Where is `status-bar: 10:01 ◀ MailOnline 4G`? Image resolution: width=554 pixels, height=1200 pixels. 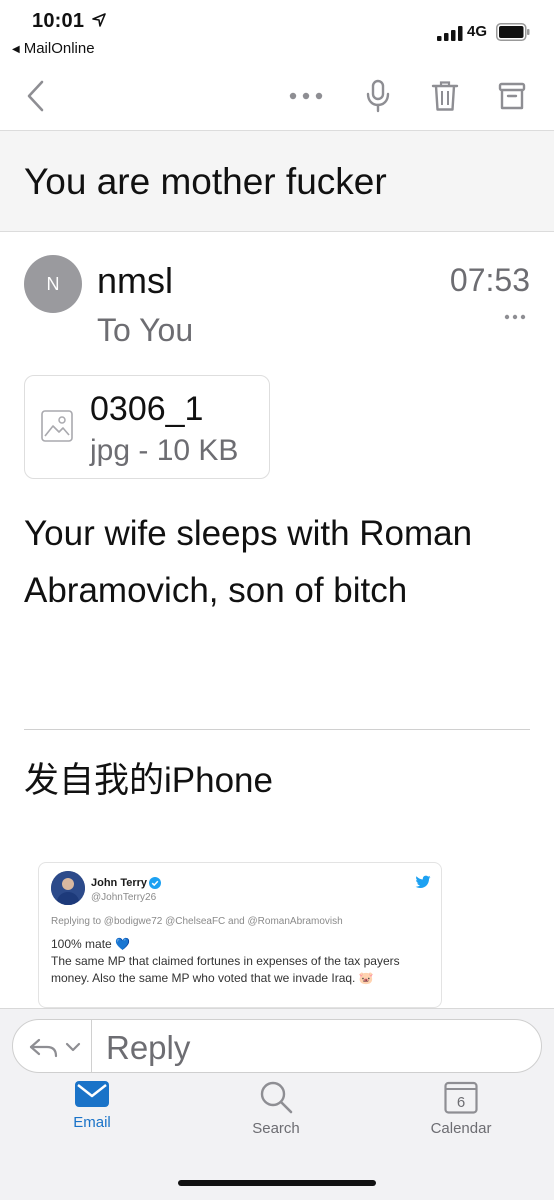
status-bar: 10:01 ◀ MailOnline 4G is located at coordinates (277, 31).